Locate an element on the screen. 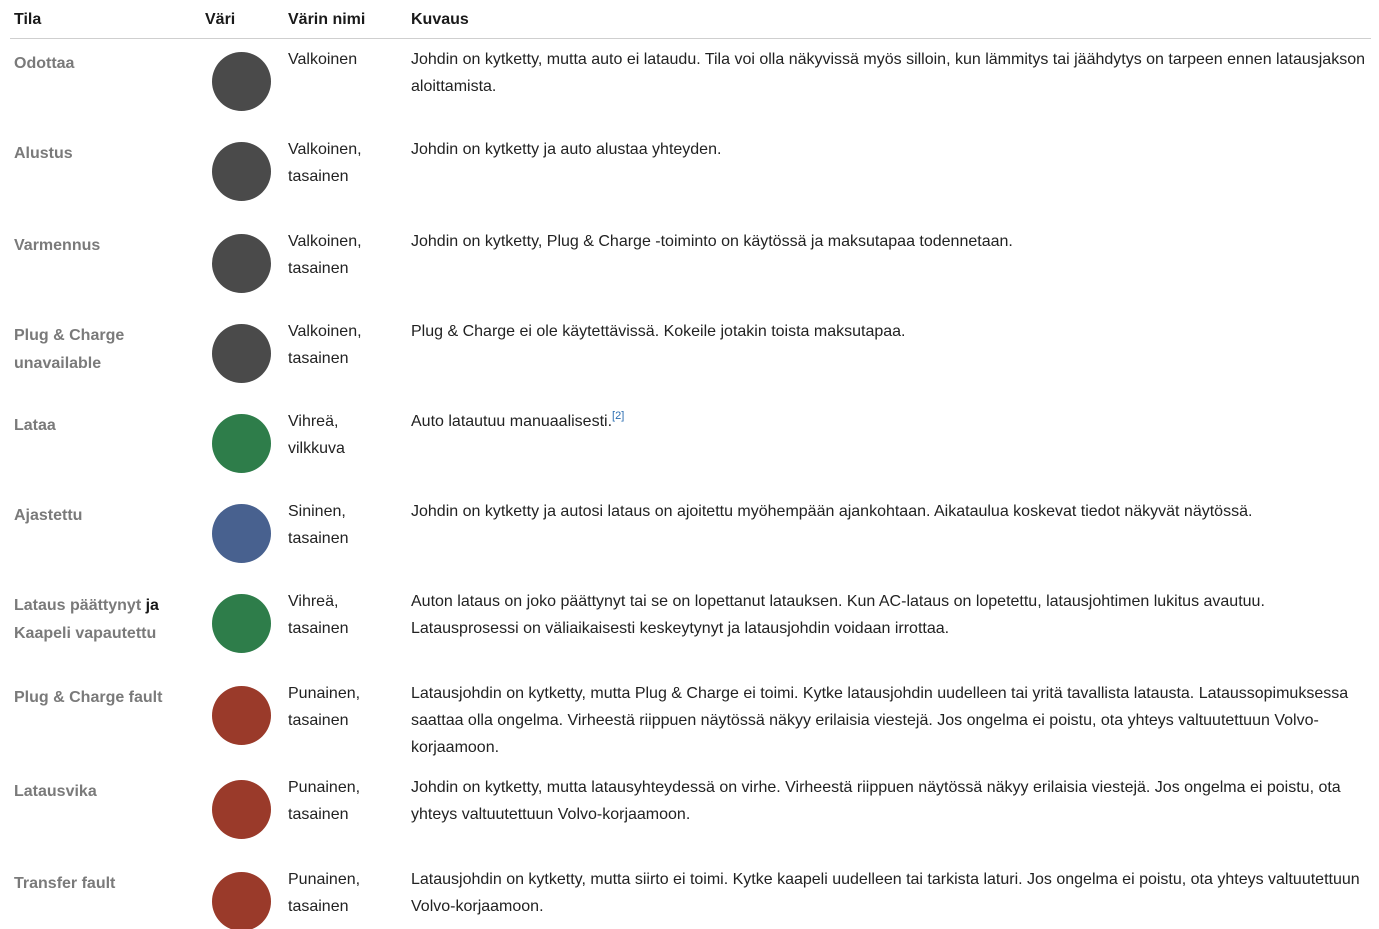 The image size is (1379, 929). state-label: Lataa is located at coordinates (35, 425).